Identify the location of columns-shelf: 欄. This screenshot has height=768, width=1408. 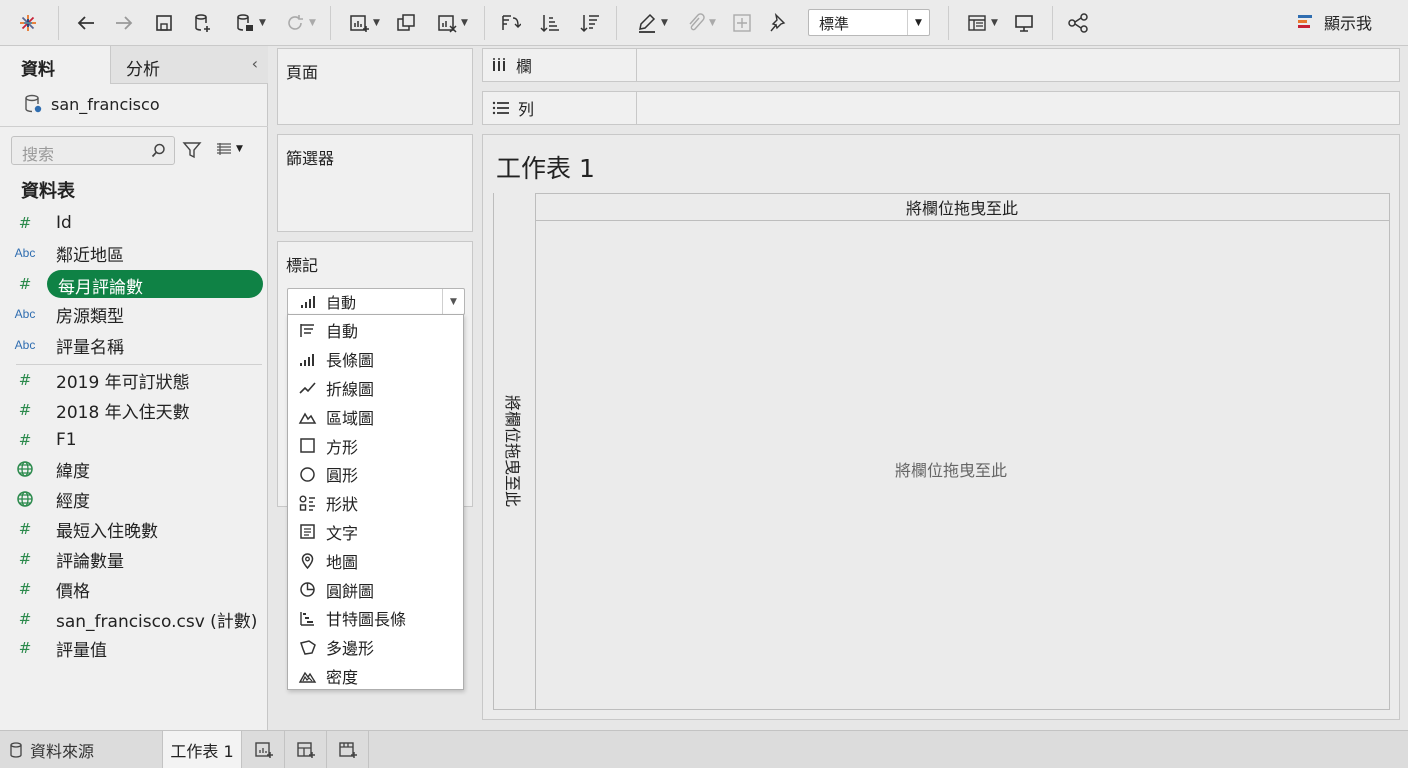
(941, 65).